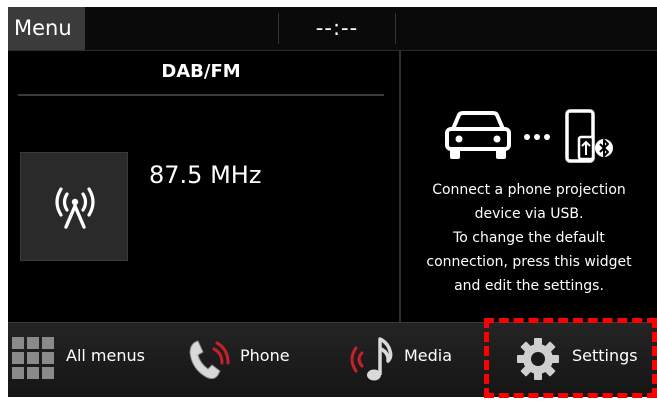 This screenshot has width=657, height=401. I want to click on settings-highlight-box, so click(570, 358).